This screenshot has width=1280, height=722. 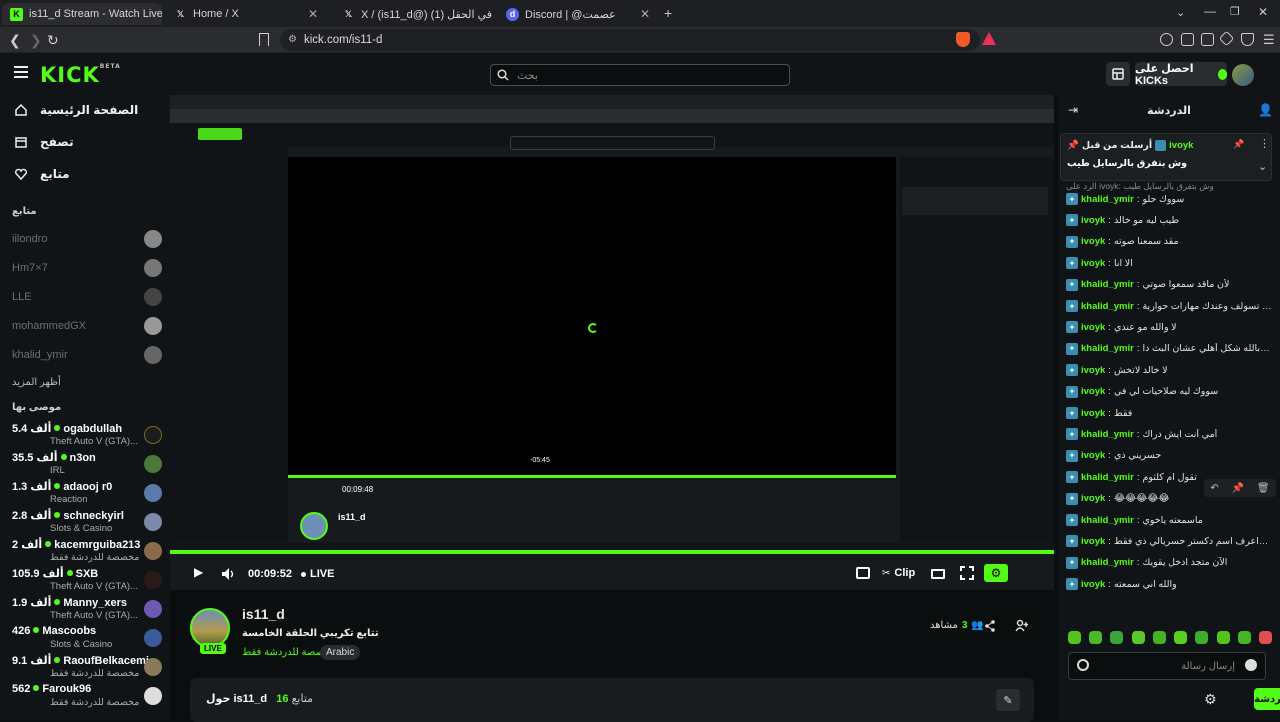 What do you see at coordinates (640, 75) in the screenshot?
I see `search-input: بحث` at bounding box center [640, 75].